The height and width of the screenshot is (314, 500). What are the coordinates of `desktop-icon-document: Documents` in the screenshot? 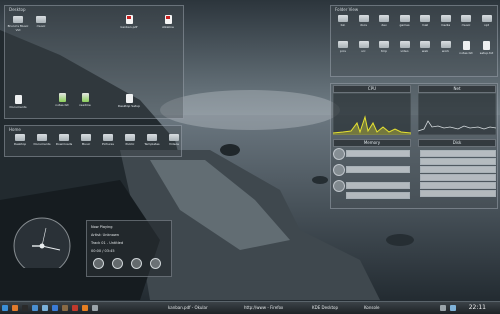 It's located at (18, 102).